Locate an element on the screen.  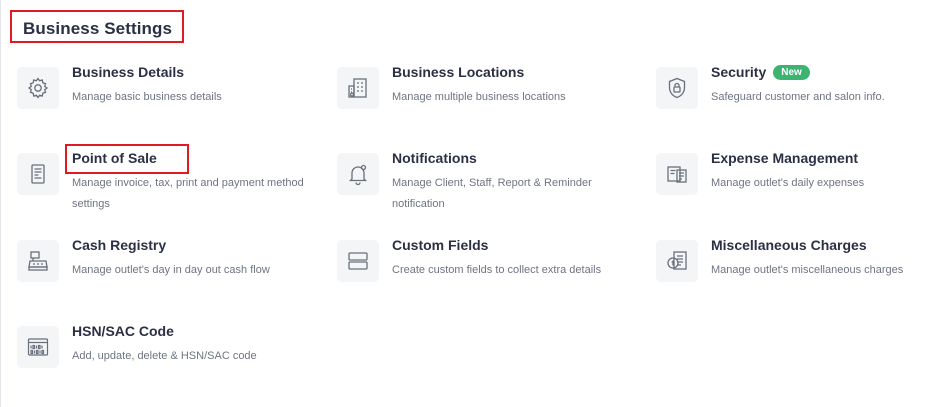
card-title: Miscellaneous Charges is located at coordinates (789, 245).